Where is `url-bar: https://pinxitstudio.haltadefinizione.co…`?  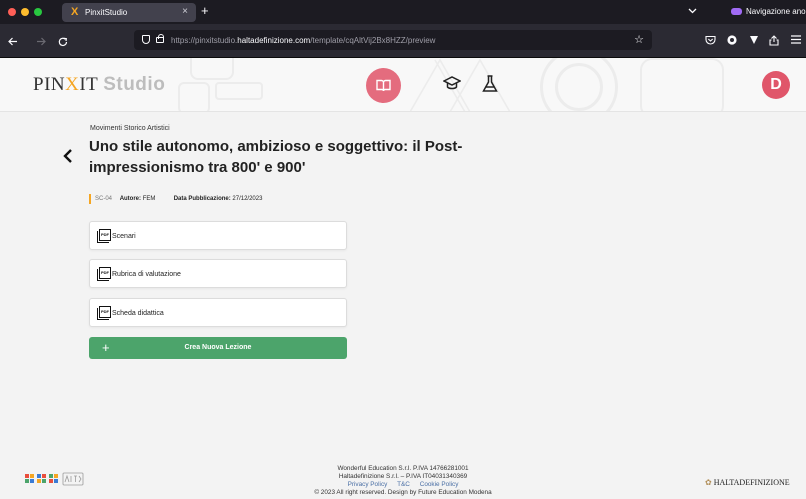
url-bar: https://pinxitstudio.haltadefinizione.co… is located at coordinates (393, 40).